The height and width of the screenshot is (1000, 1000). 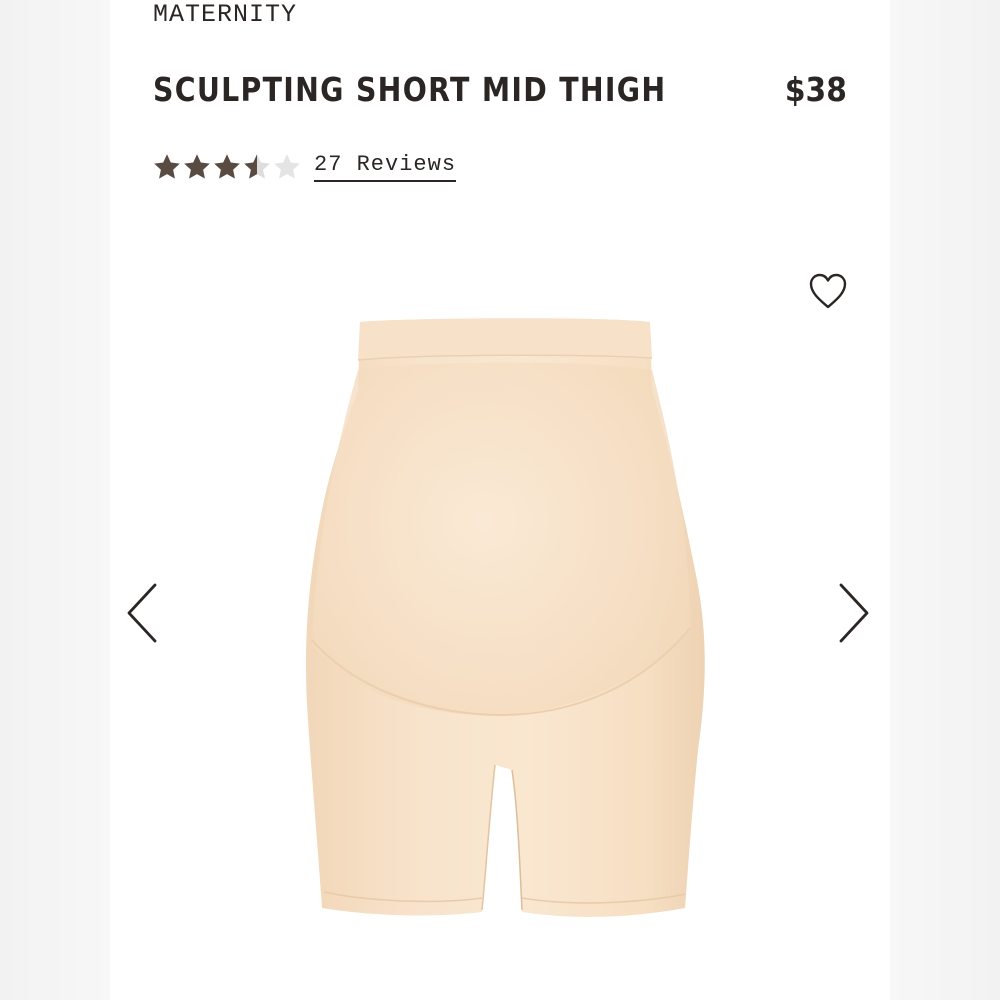 I want to click on product-title: SCULPTING SHORT MID THIGH, so click(x=410, y=89).